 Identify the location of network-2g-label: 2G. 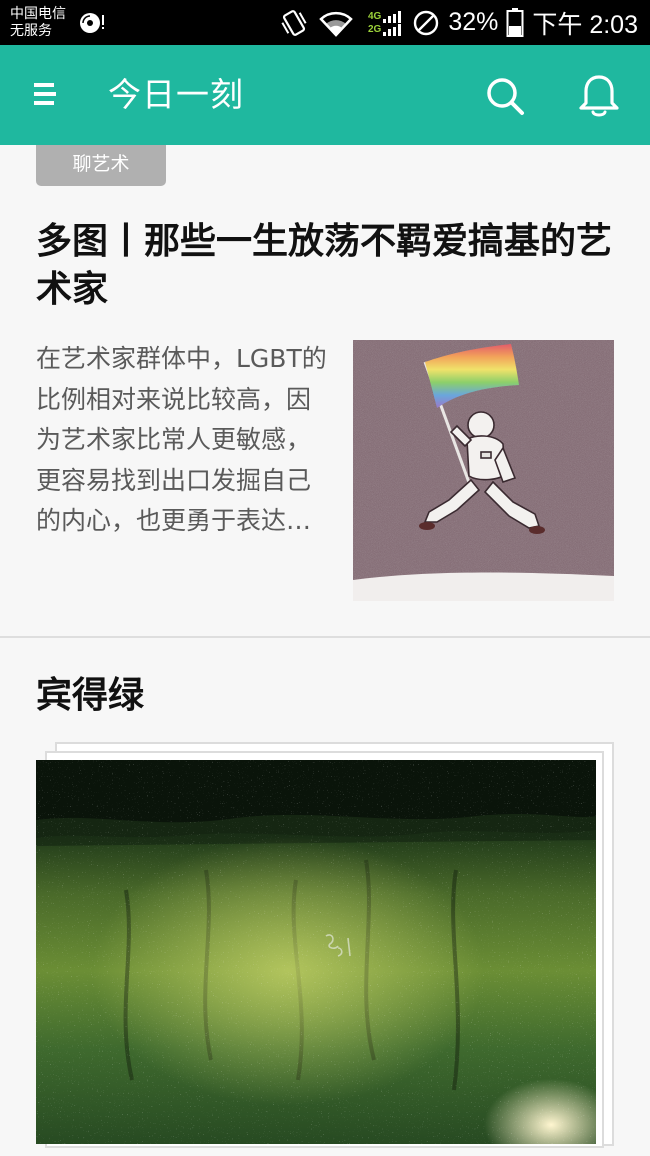
(375, 29).